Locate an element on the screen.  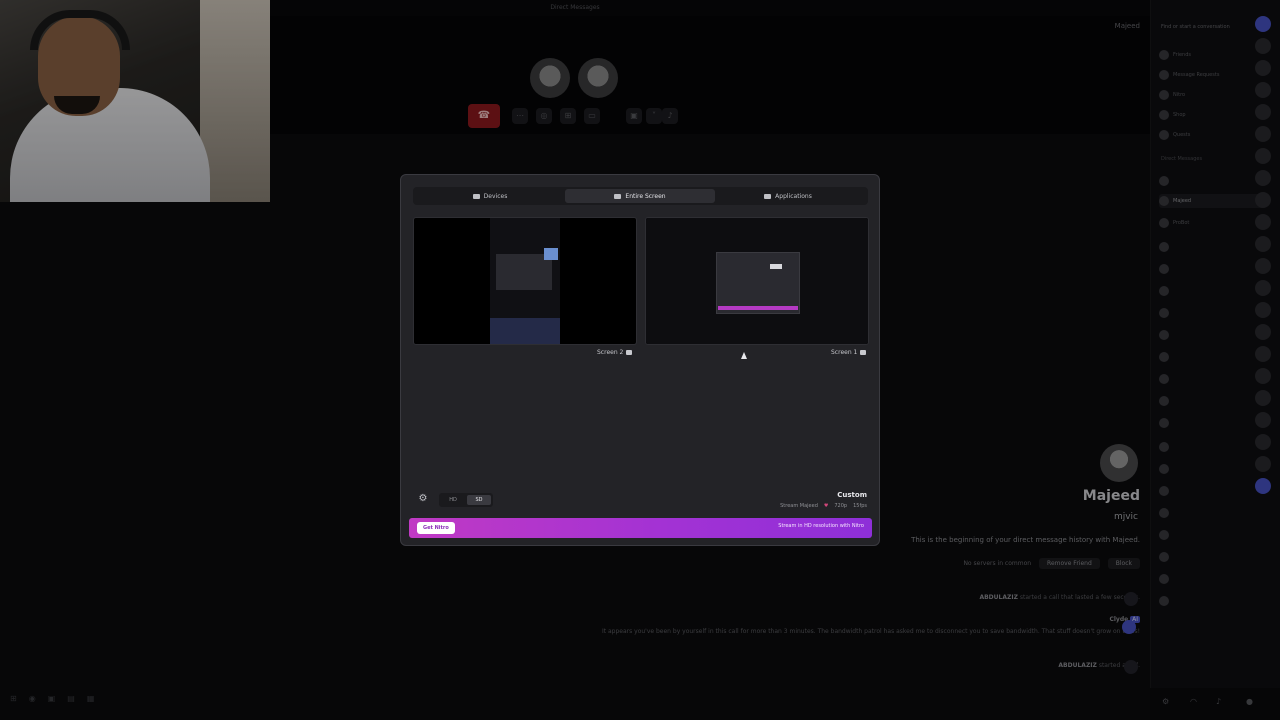
tab-label: Entire Screen is located at coordinates (645, 196).